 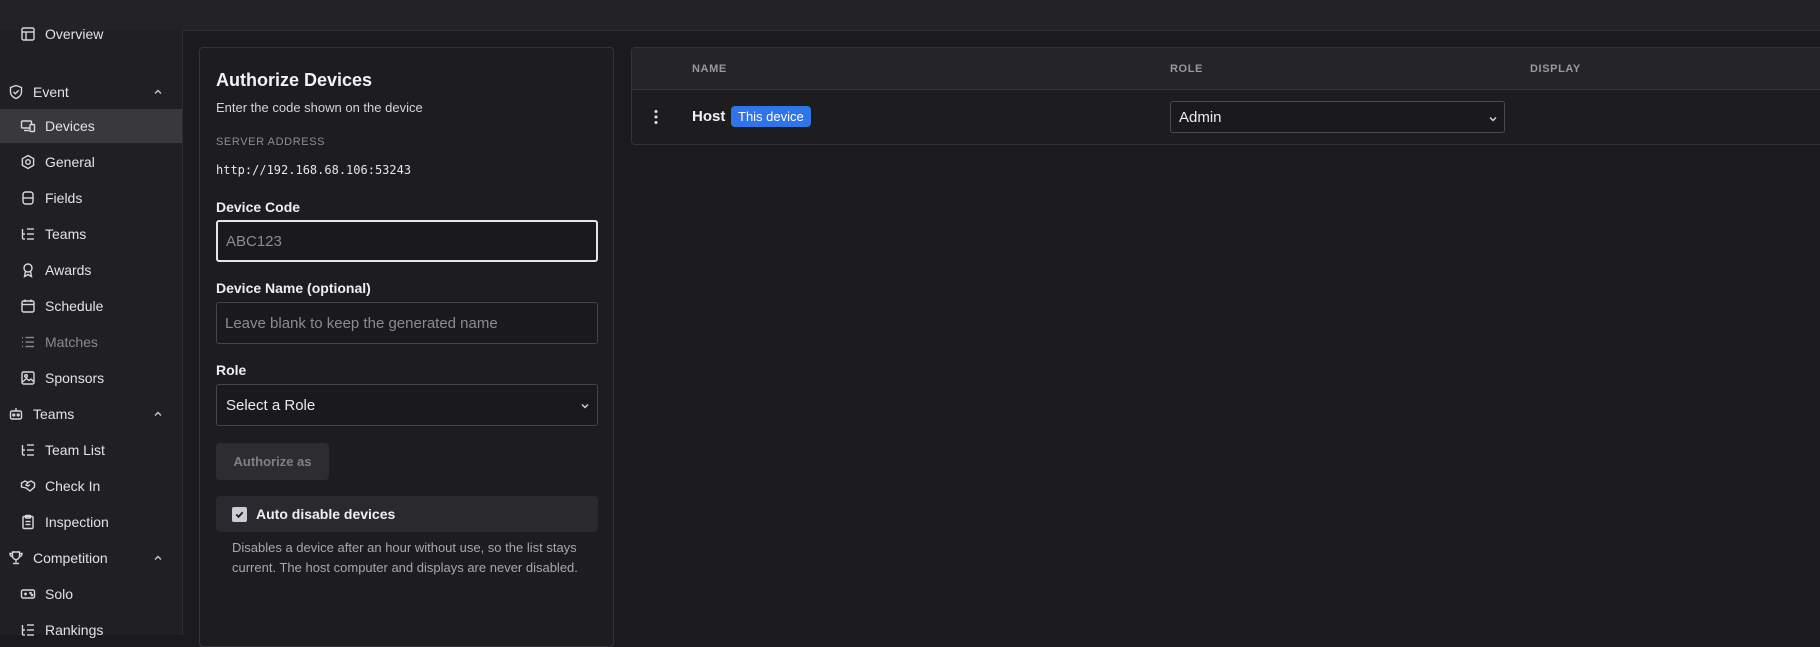 What do you see at coordinates (28, 162) in the screenshot?
I see `settings-hex-icon` at bounding box center [28, 162].